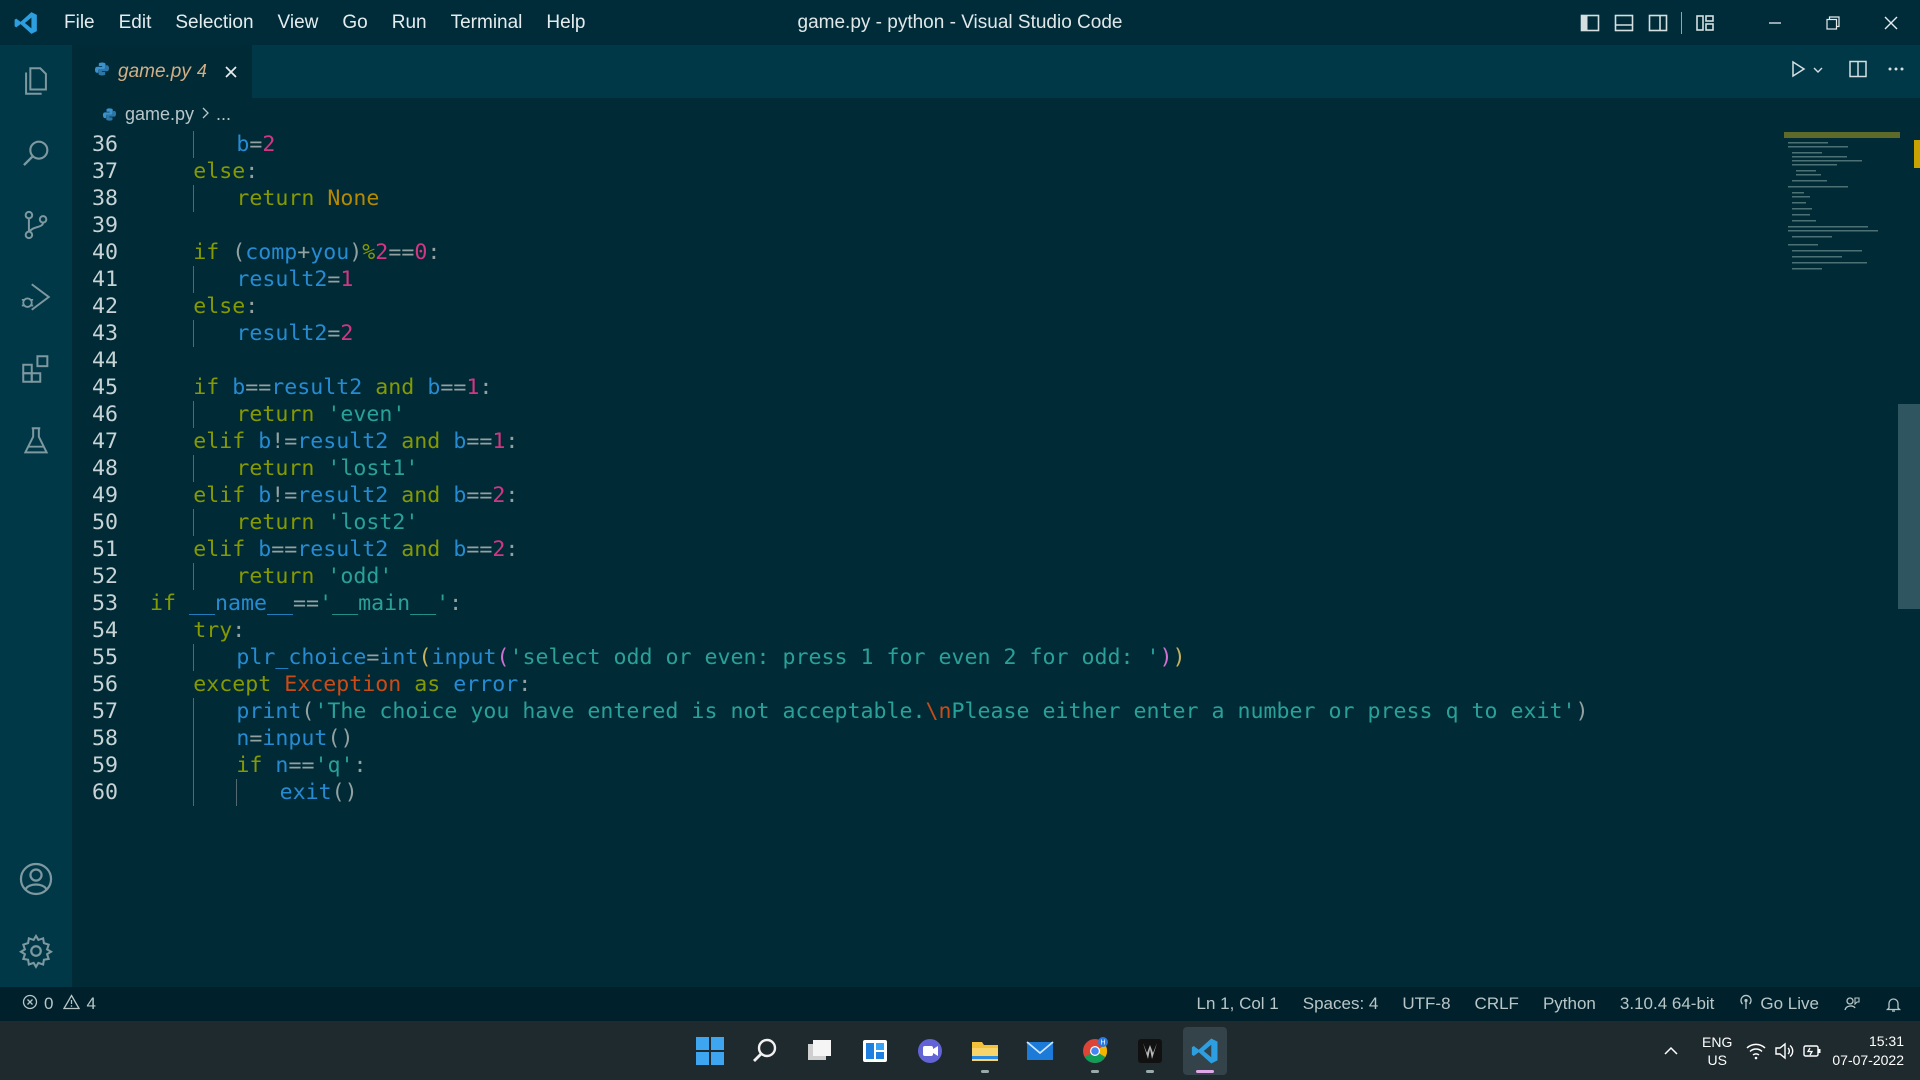  What do you see at coordinates (1717, 1051) in the screenshot?
I see `language-indicator: ENG US` at bounding box center [1717, 1051].